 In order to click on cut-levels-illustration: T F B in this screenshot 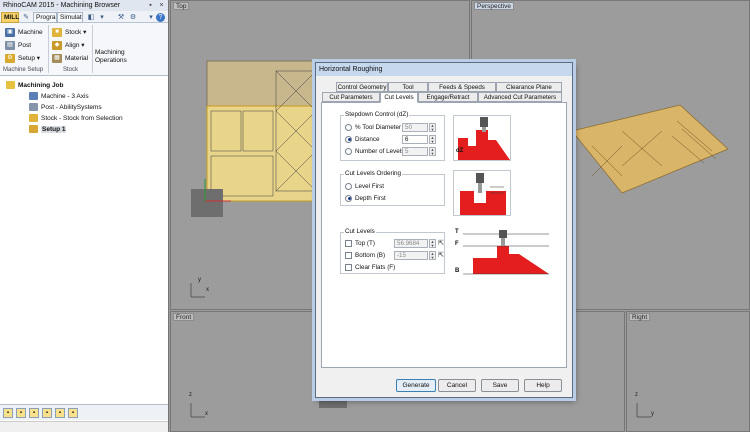, I will do `click(503, 252)`.